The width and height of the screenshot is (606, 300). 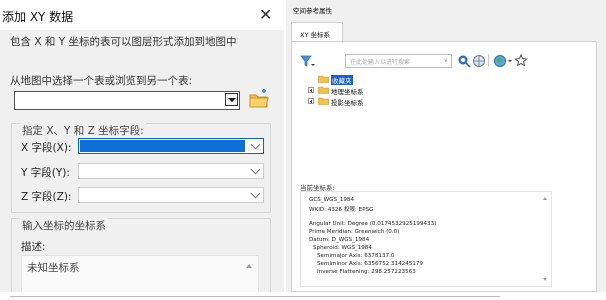 I want to click on description-label: 描述:, so click(x=33, y=247).